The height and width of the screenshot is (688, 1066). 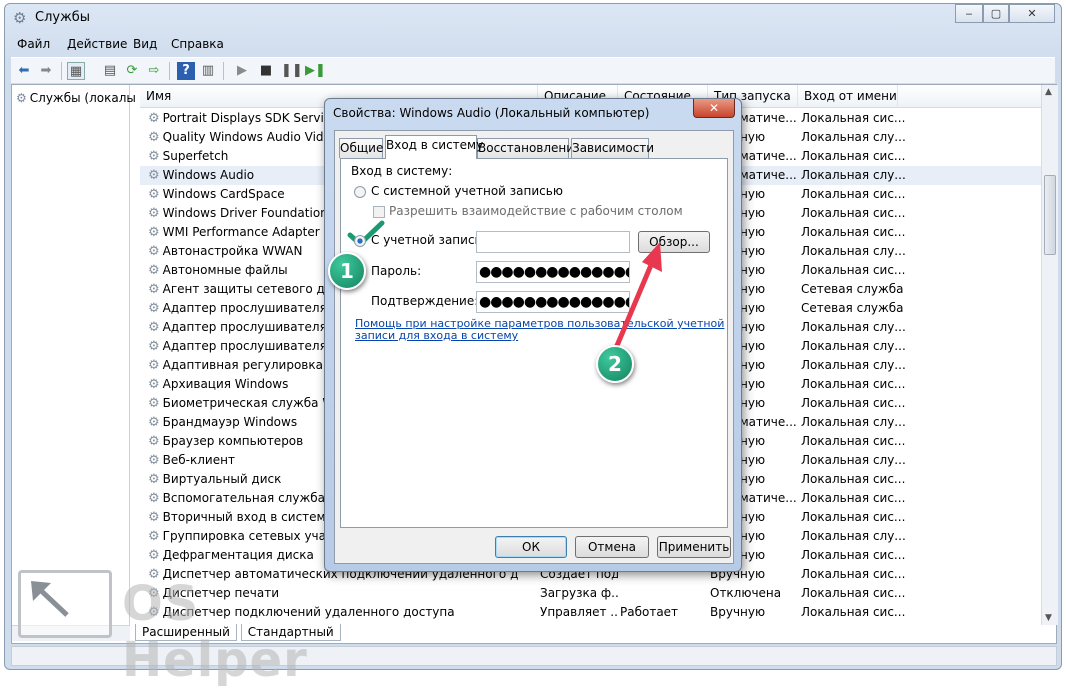 I want to click on menu-help: Справка, so click(x=197, y=44).